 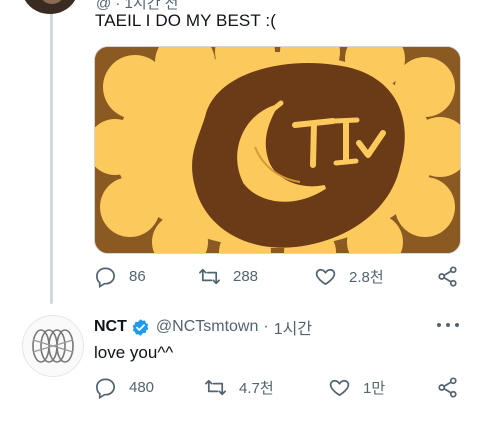 What do you see at coordinates (280, 388) in the screenshot?
I see `tweet2-action-bar: 480 4.7천 1만` at bounding box center [280, 388].